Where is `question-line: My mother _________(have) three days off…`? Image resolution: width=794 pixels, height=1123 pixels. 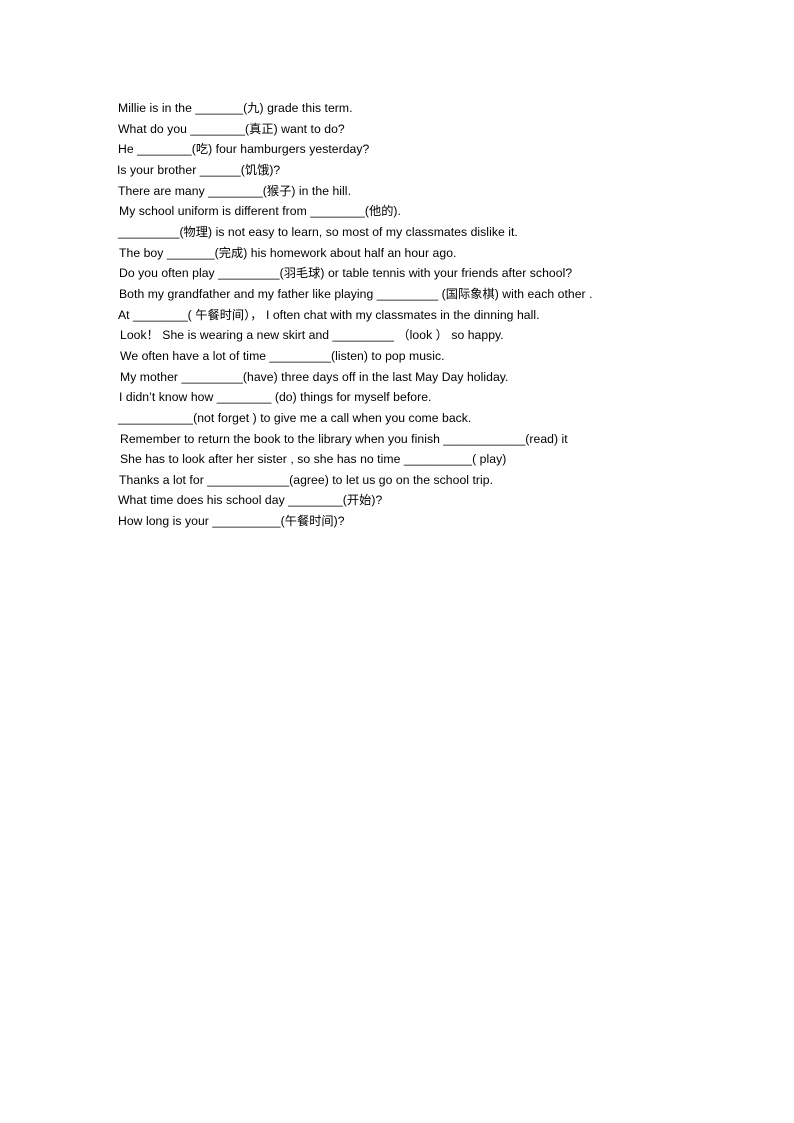 question-line: My mother _________(have) three days off… is located at coordinates (314, 376).